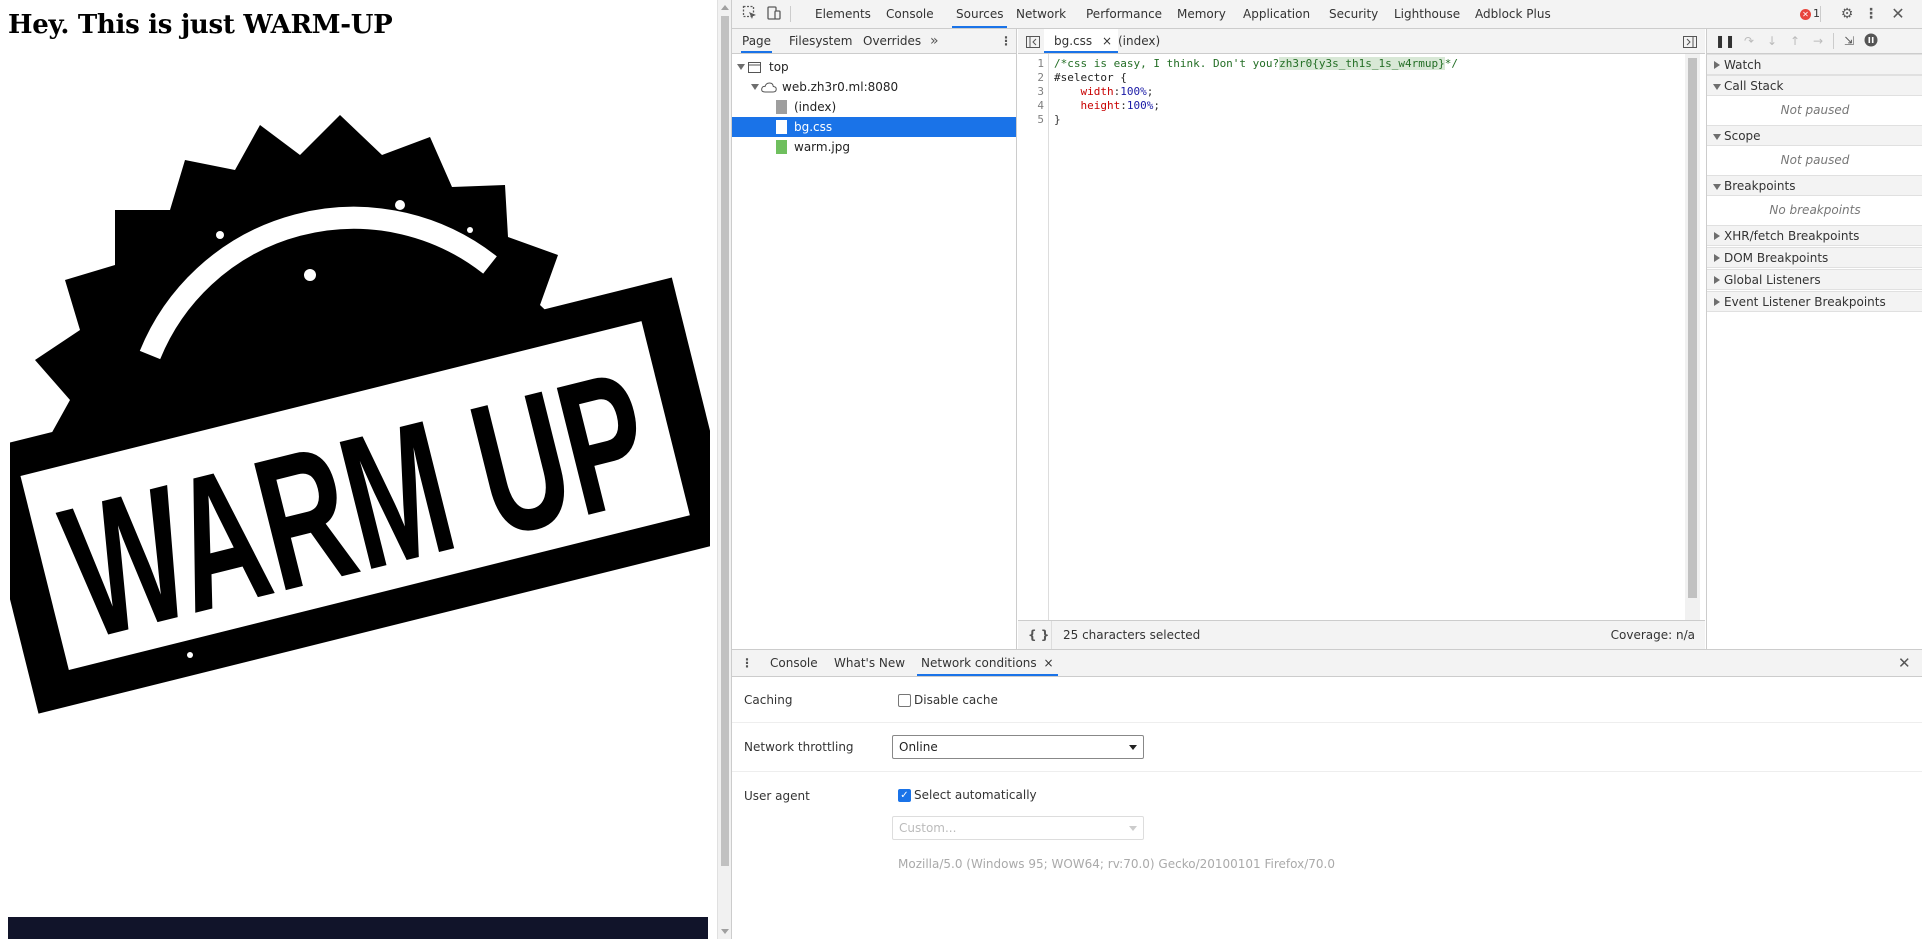 This screenshot has height=939, width=1922. Describe the element at coordinates (1814, 185) in the screenshot. I see `pane-breakpoints: Breakpoints` at that location.